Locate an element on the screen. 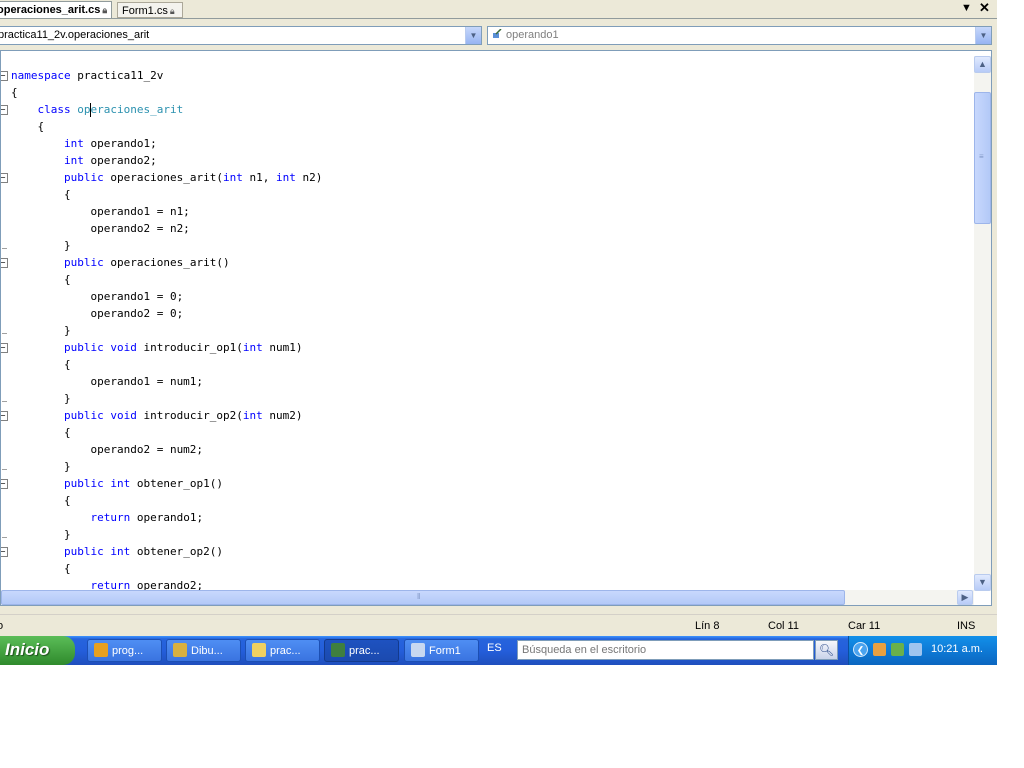  code-line: operando1 = n1; is located at coordinates (100, 211).